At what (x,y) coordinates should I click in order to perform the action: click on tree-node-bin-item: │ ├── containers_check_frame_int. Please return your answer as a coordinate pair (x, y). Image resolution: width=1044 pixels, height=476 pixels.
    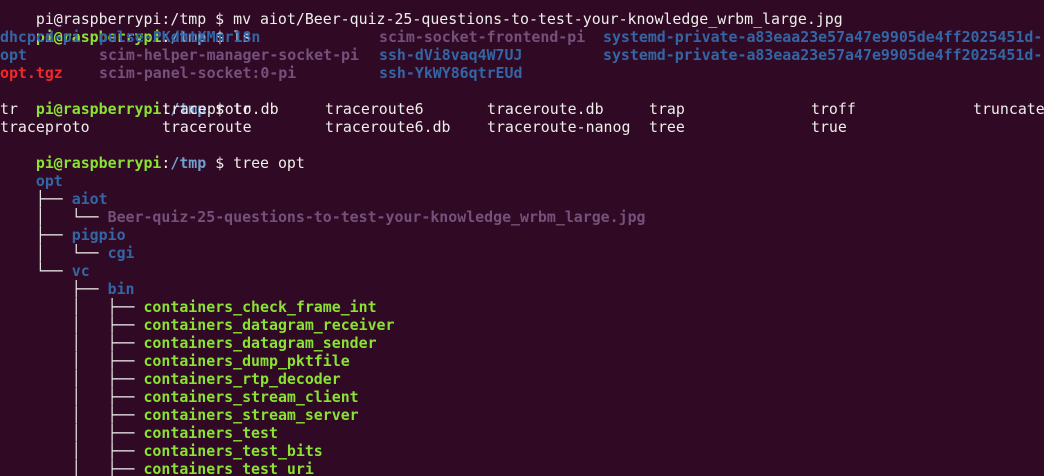
    Looking at the image, I should click on (188, 298).